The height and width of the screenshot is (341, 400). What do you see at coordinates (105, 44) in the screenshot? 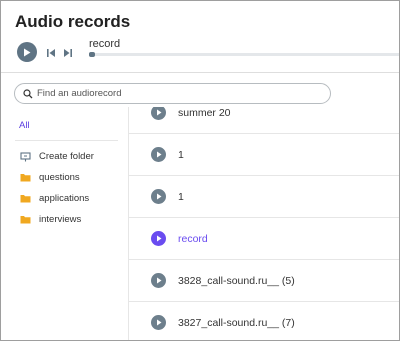
I see `current-track-name: record` at bounding box center [105, 44].